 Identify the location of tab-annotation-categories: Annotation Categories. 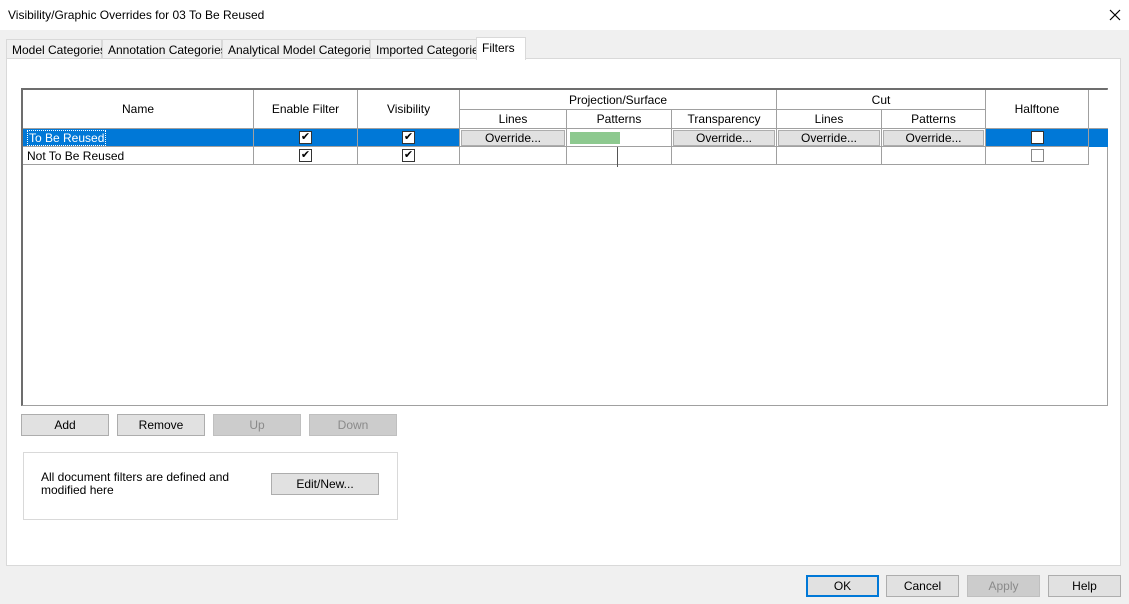
(164, 49).